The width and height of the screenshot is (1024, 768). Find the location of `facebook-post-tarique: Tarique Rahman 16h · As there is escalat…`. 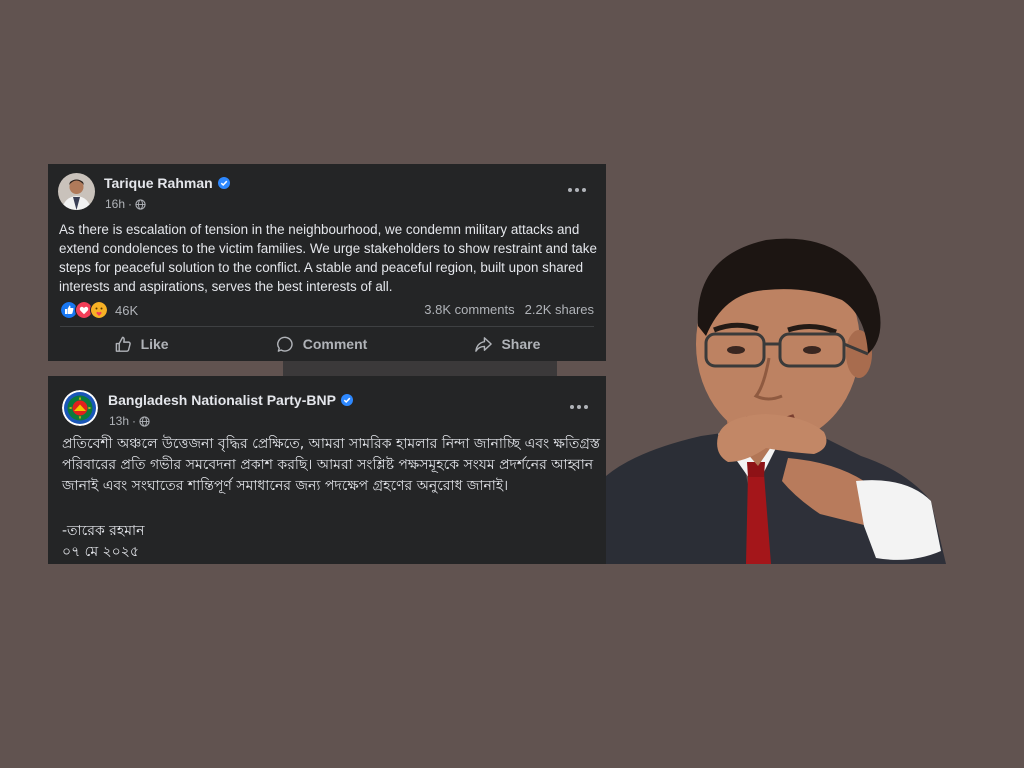

facebook-post-tarique: Tarique Rahman 16h · As there is escalat… is located at coordinates (327, 262).